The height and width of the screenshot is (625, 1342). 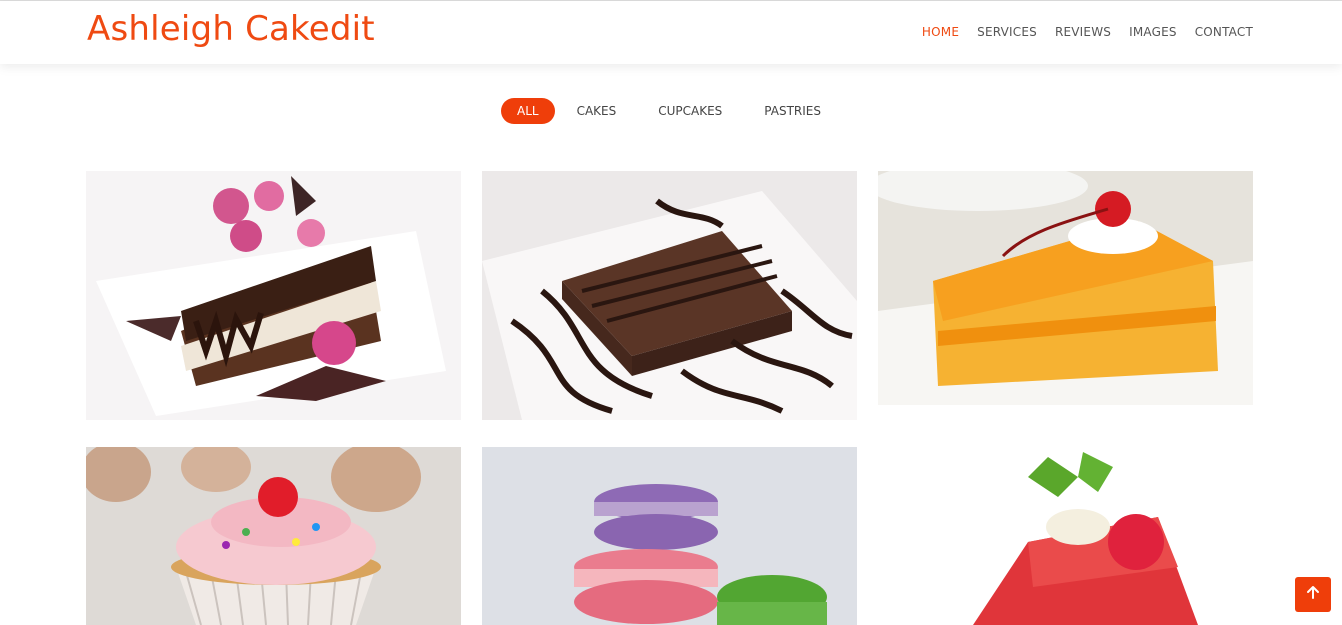 I want to click on filter-pastries: PASTRIES, so click(x=792, y=111).